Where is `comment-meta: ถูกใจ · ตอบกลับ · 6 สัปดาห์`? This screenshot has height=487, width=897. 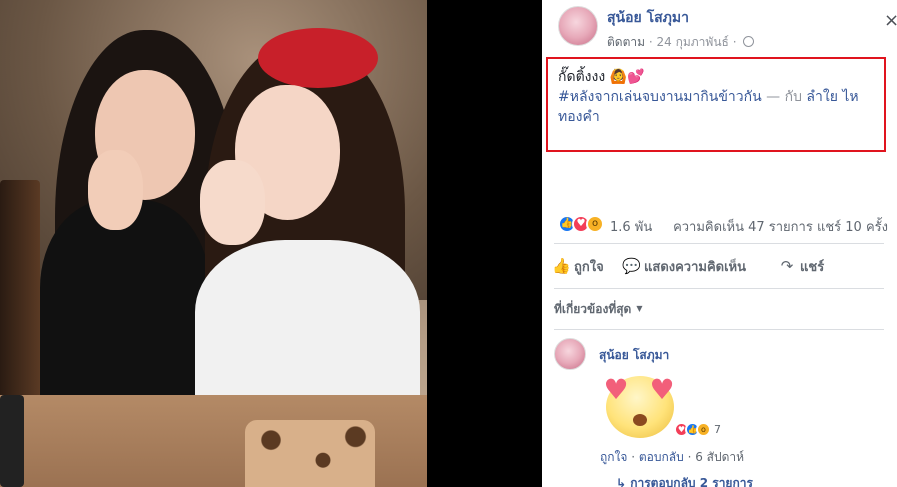
comment-meta: ถูกใจ · ตอบกลับ · 6 สัปดาห์ is located at coordinates (672, 457).